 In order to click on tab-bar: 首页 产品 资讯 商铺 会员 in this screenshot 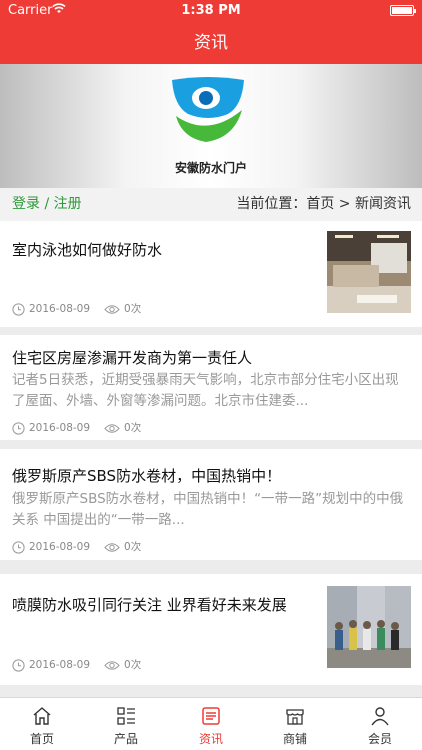, I will do `click(211, 723)`.